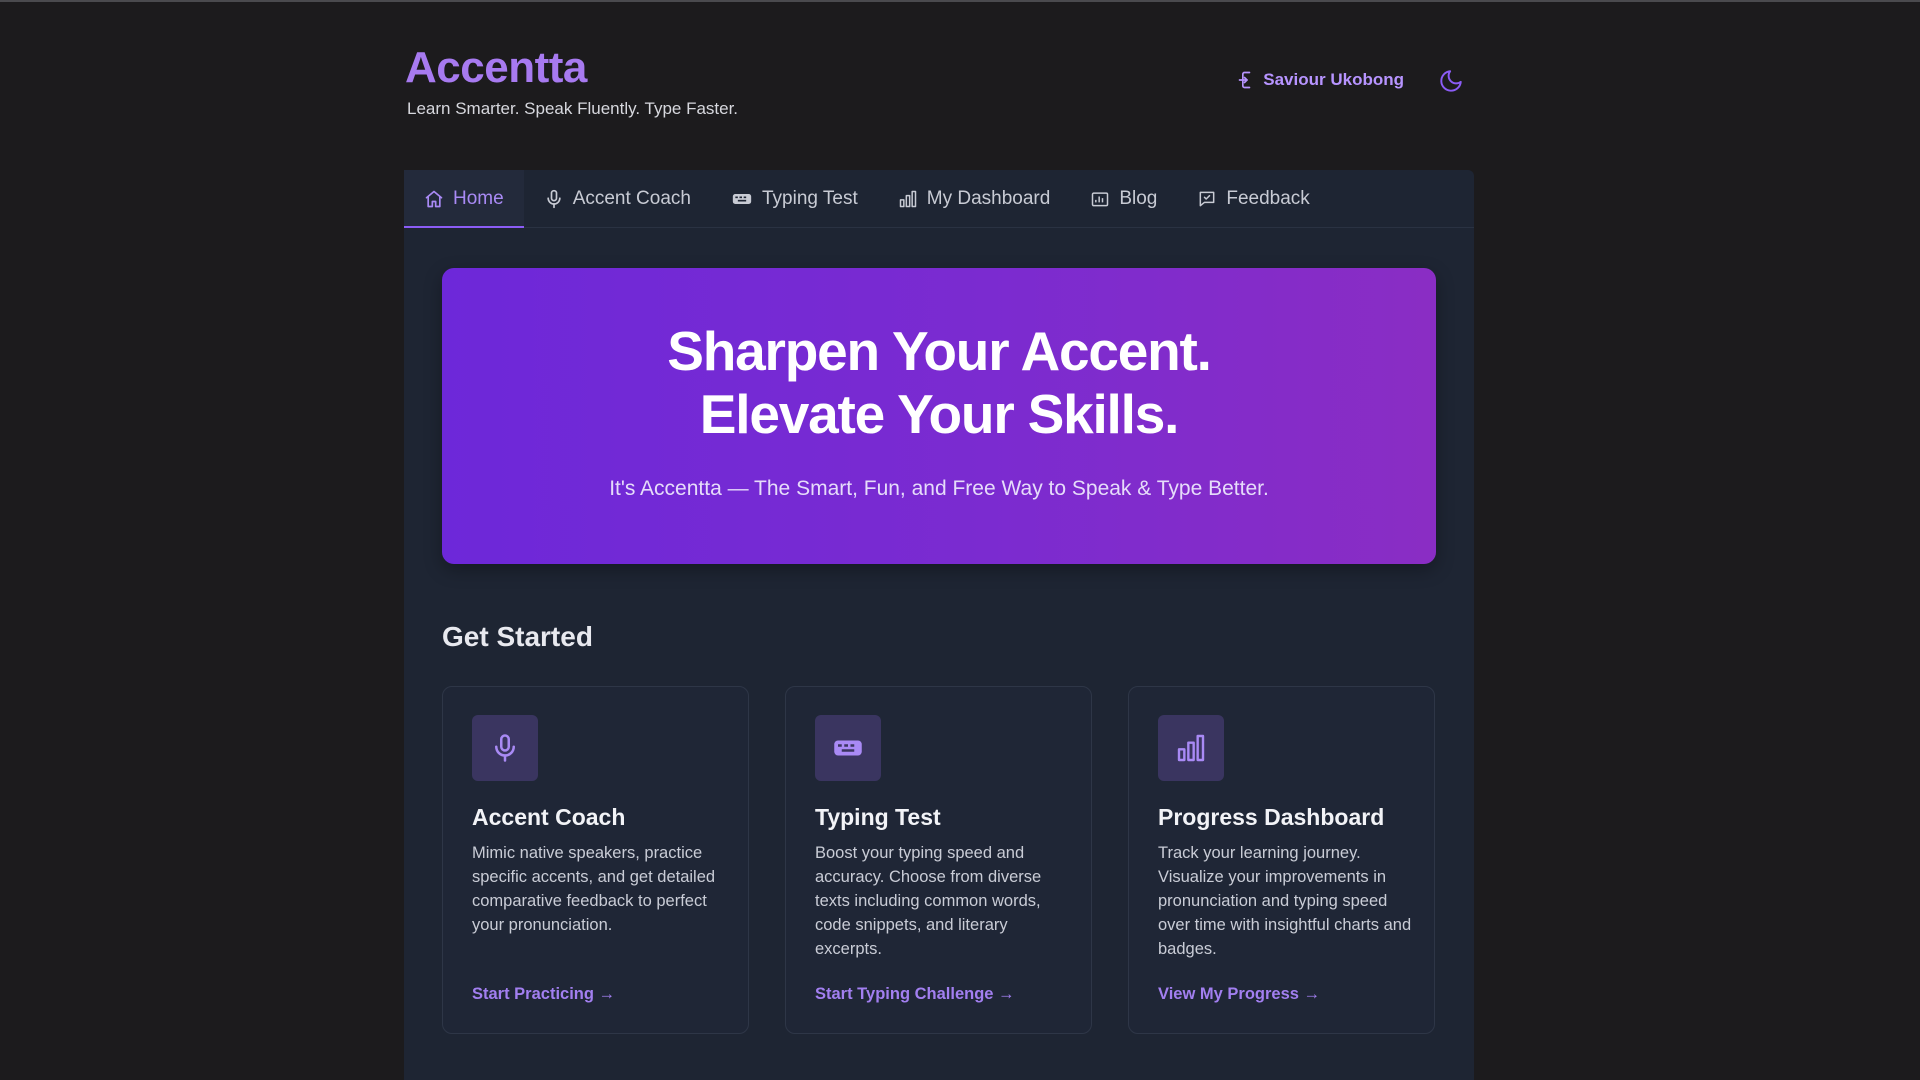  What do you see at coordinates (1247, 80) in the screenshot?
I see `sign-in-icon` at bounding box center [1247, 80].